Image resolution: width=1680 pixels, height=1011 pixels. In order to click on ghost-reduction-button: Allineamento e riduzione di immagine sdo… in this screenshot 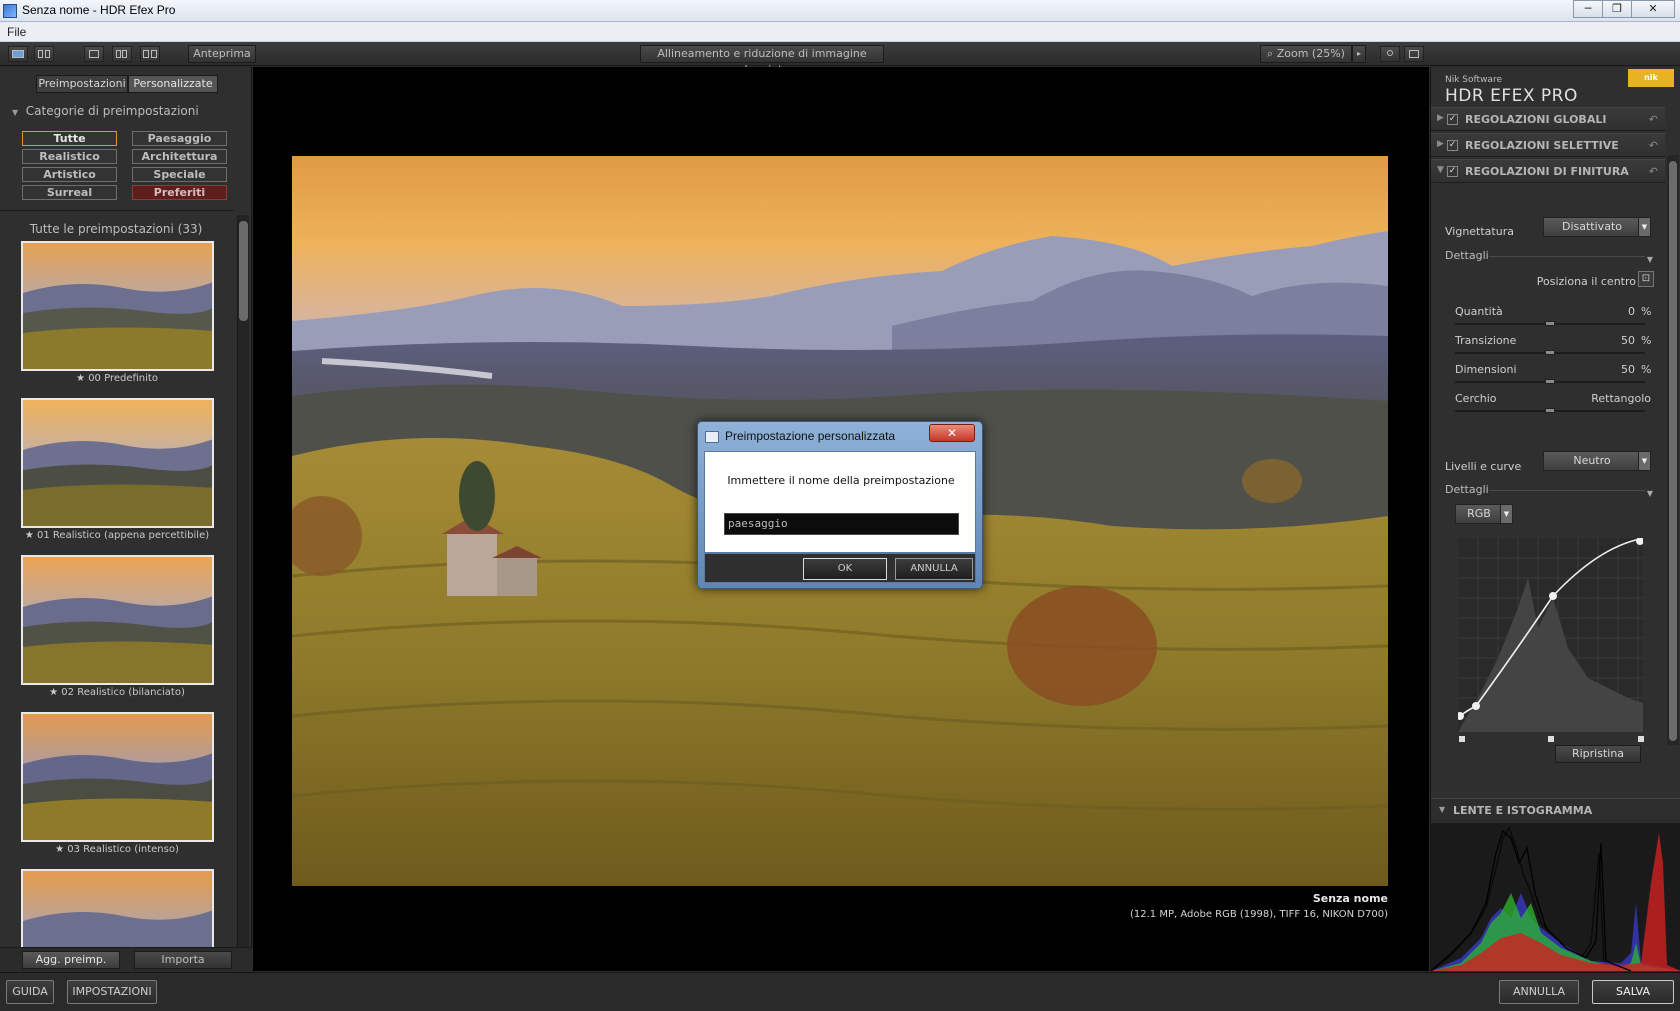, I will do `click(762, 60)`.